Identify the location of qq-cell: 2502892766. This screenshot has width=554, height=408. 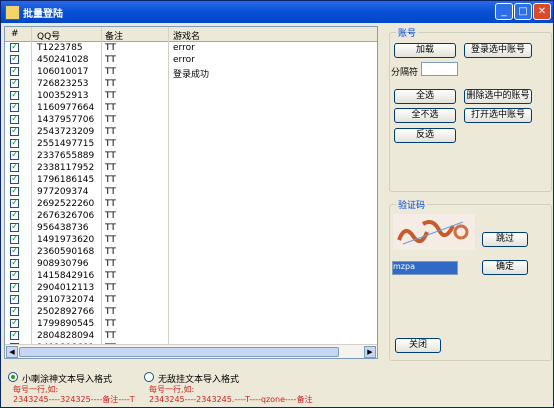
(66, 312).